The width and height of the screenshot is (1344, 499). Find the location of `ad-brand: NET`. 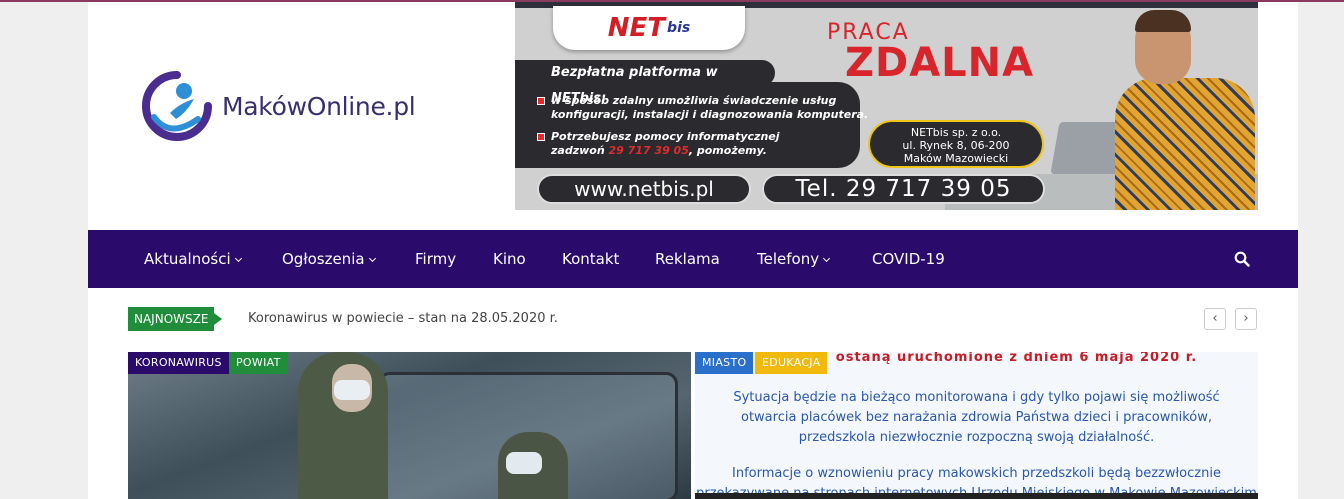

ad-brand: NET is located at coordinates (636, 28).